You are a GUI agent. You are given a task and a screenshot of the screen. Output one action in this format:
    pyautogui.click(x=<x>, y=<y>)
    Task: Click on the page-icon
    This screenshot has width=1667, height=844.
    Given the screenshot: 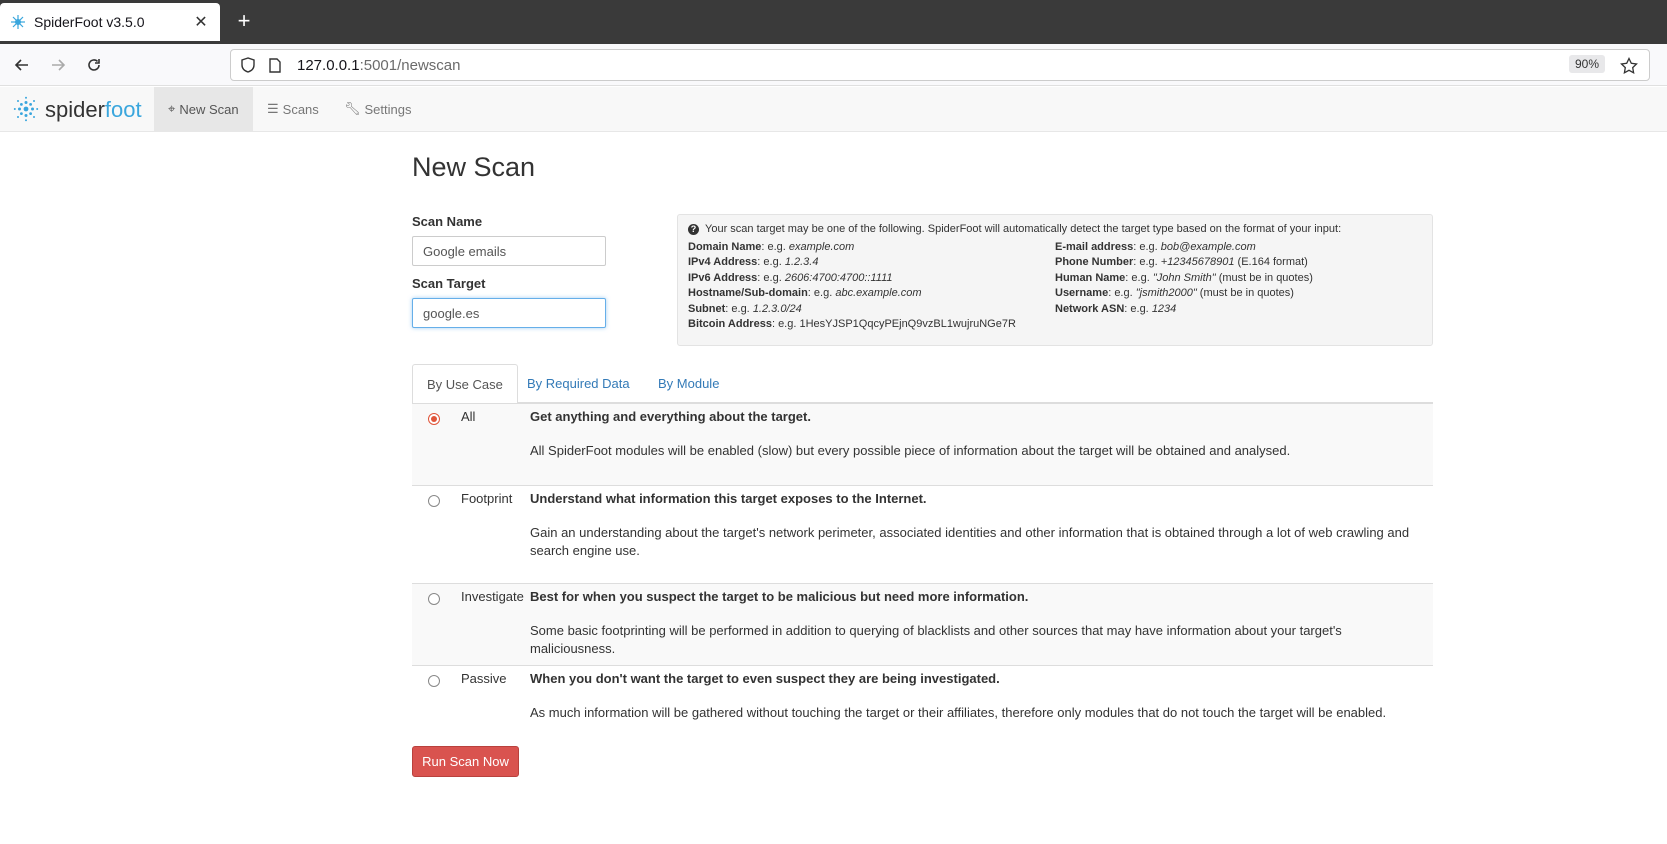 What is the action you would take?
    pyautogui.click(x=275, y=65)
    